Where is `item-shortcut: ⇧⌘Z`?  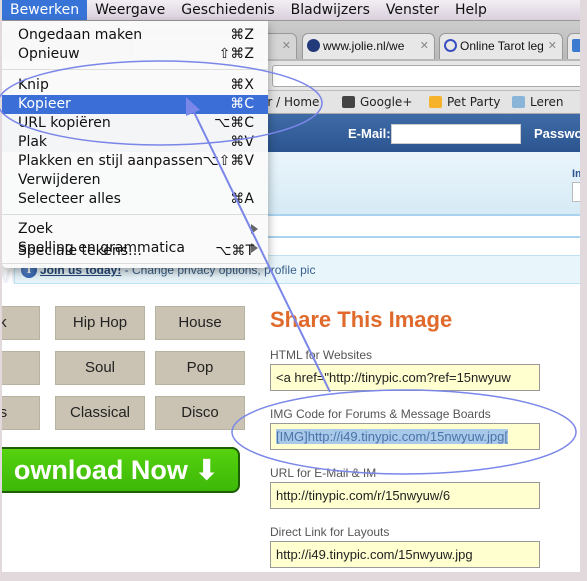
item-shortcut: ⇧⌘Z is located at coordinates (236, 54).